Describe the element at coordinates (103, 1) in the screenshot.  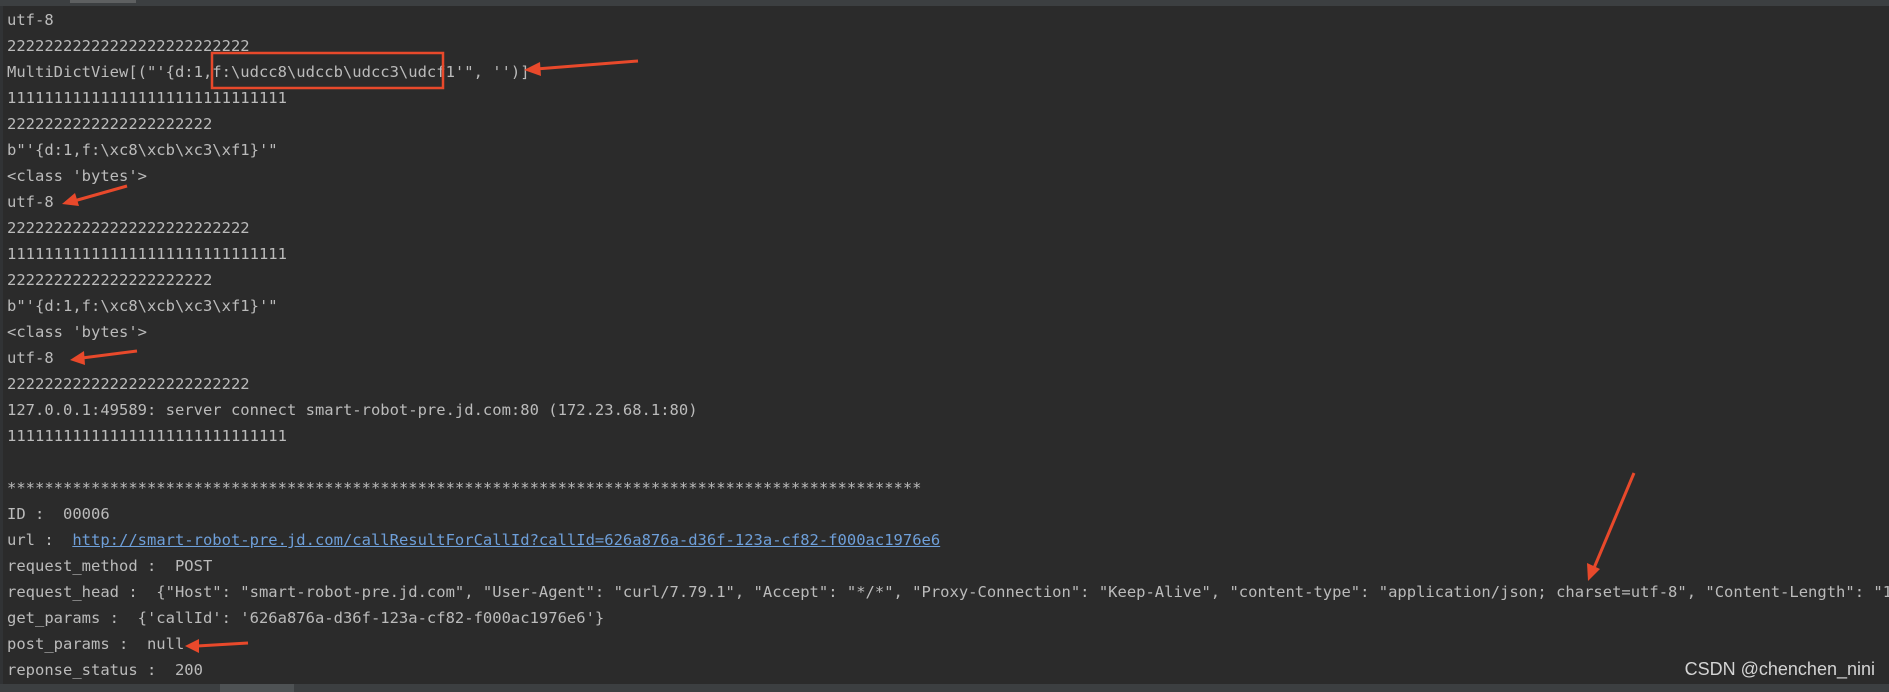
I see `tab-scroll-thumb` at that location.